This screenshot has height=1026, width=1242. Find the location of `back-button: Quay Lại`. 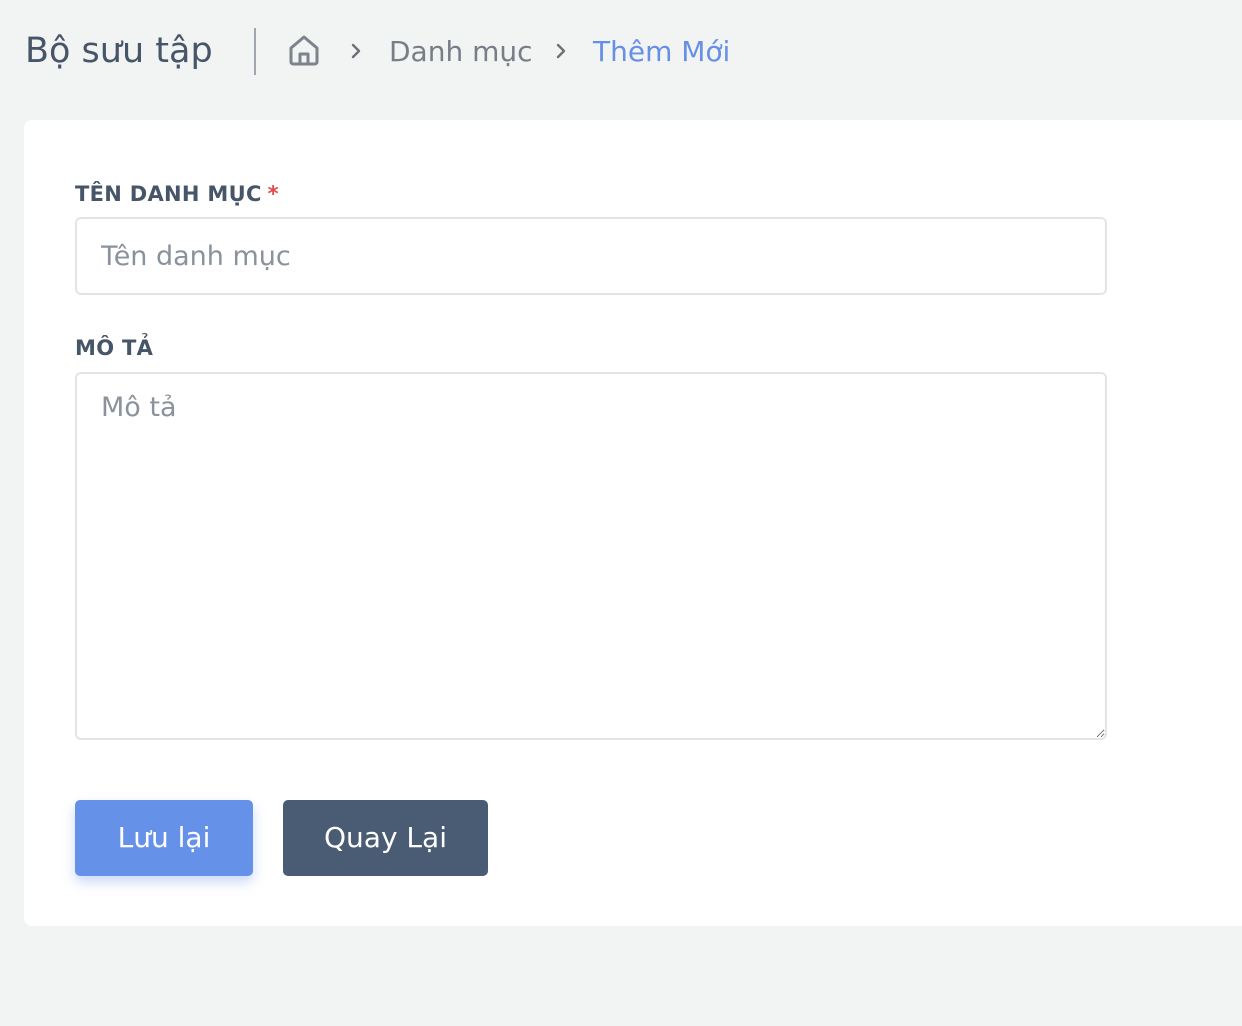

back-button: Quay Lại is located at coordinates (385, 838).